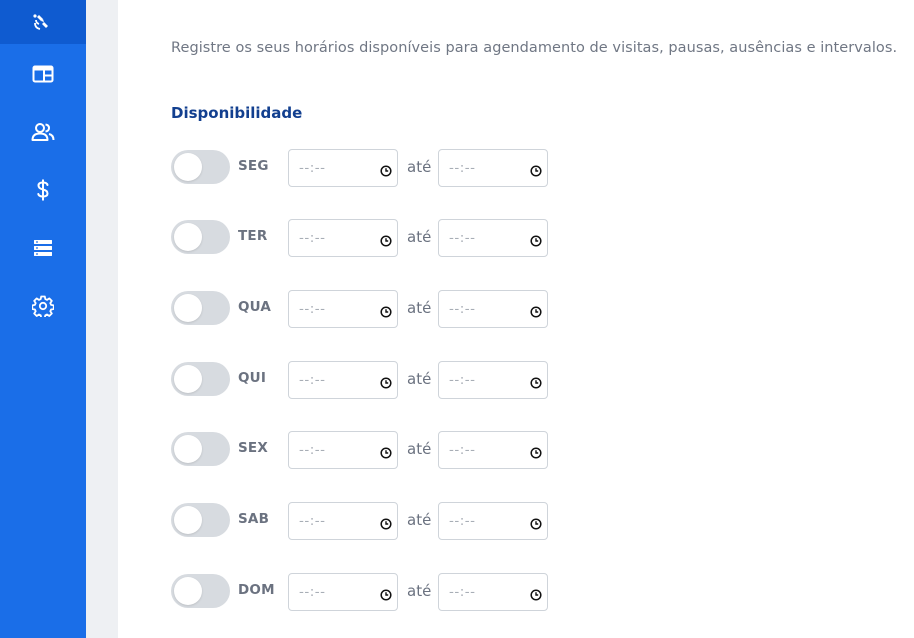  I want to click on day-toggle-dom, so click(200, 591).